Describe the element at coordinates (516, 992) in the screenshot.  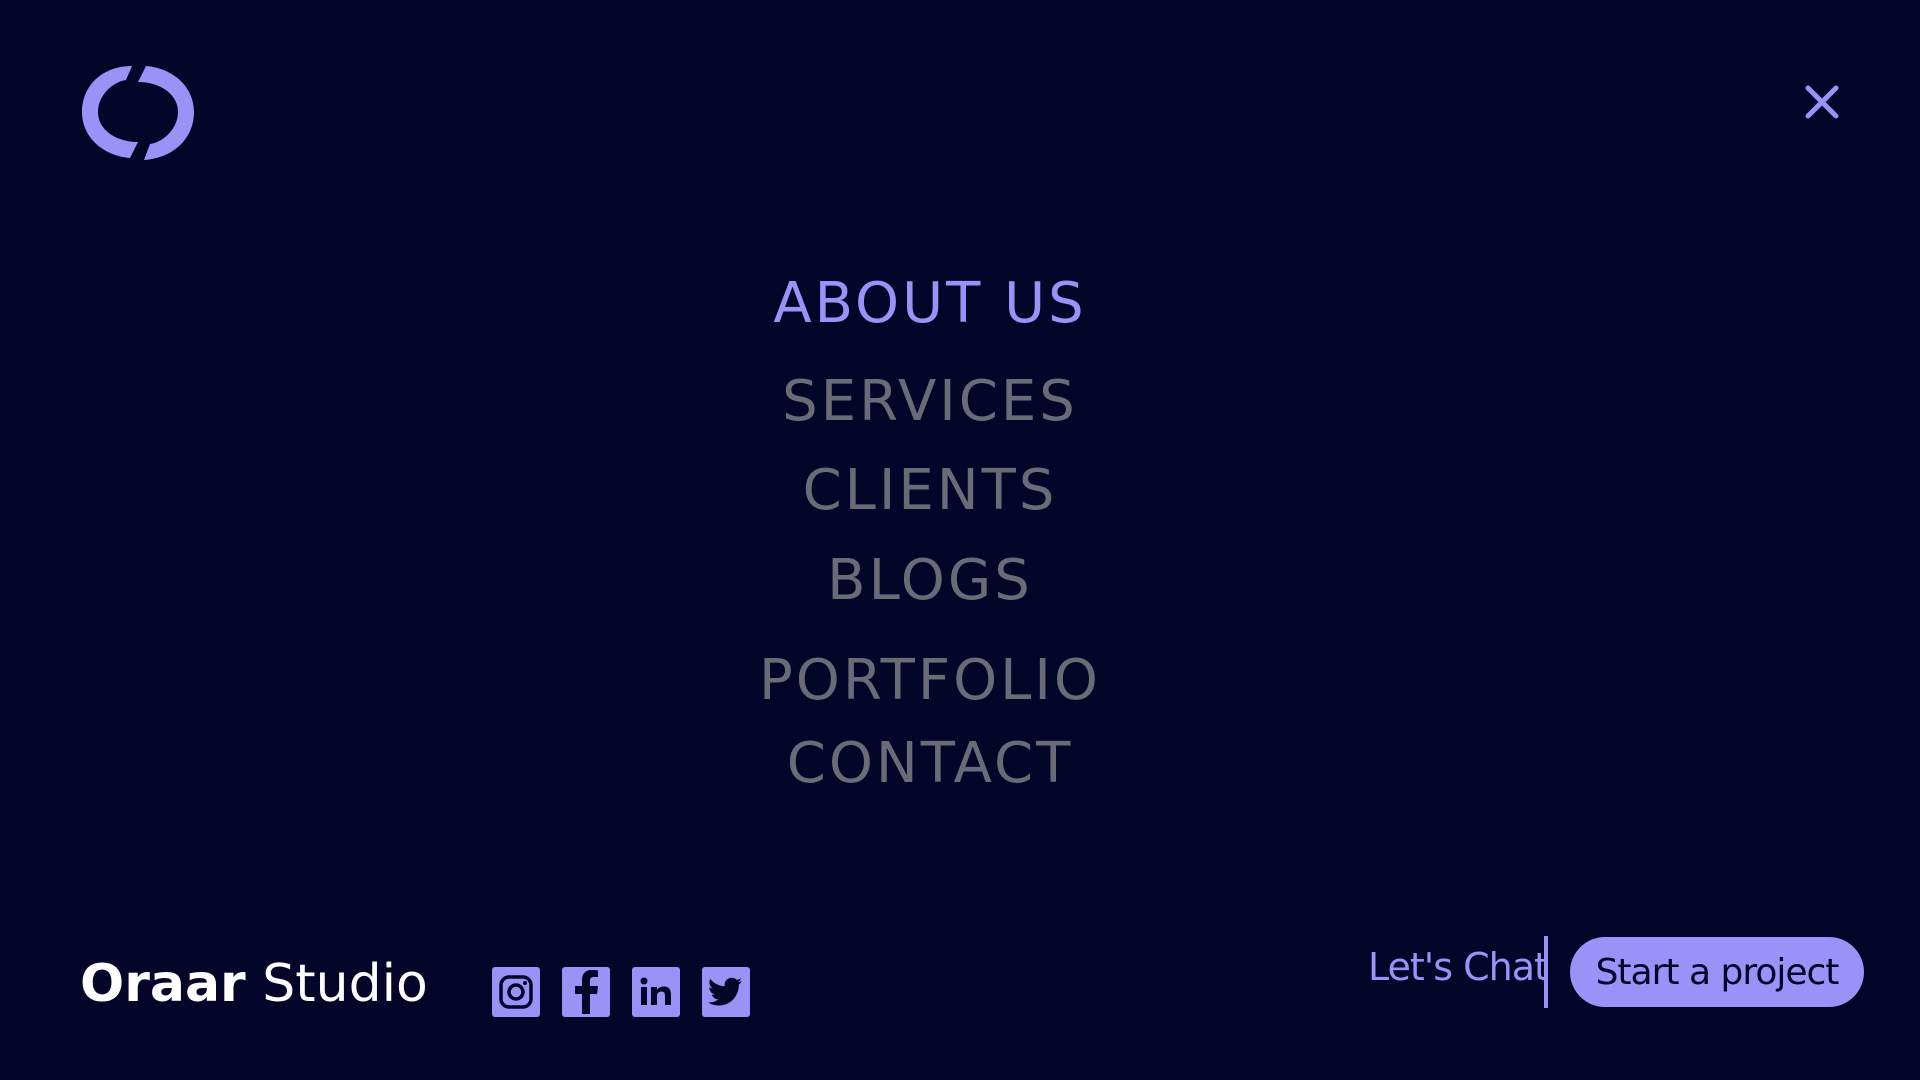
I see `instagram-icon` at that location.